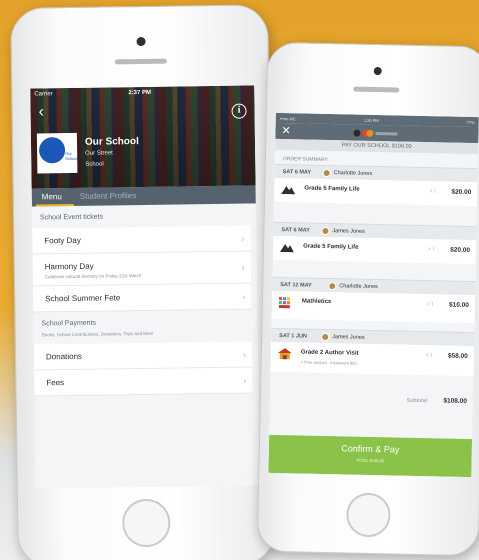  I want to click on back-arrow-icon: ‹, so click(41, 111).